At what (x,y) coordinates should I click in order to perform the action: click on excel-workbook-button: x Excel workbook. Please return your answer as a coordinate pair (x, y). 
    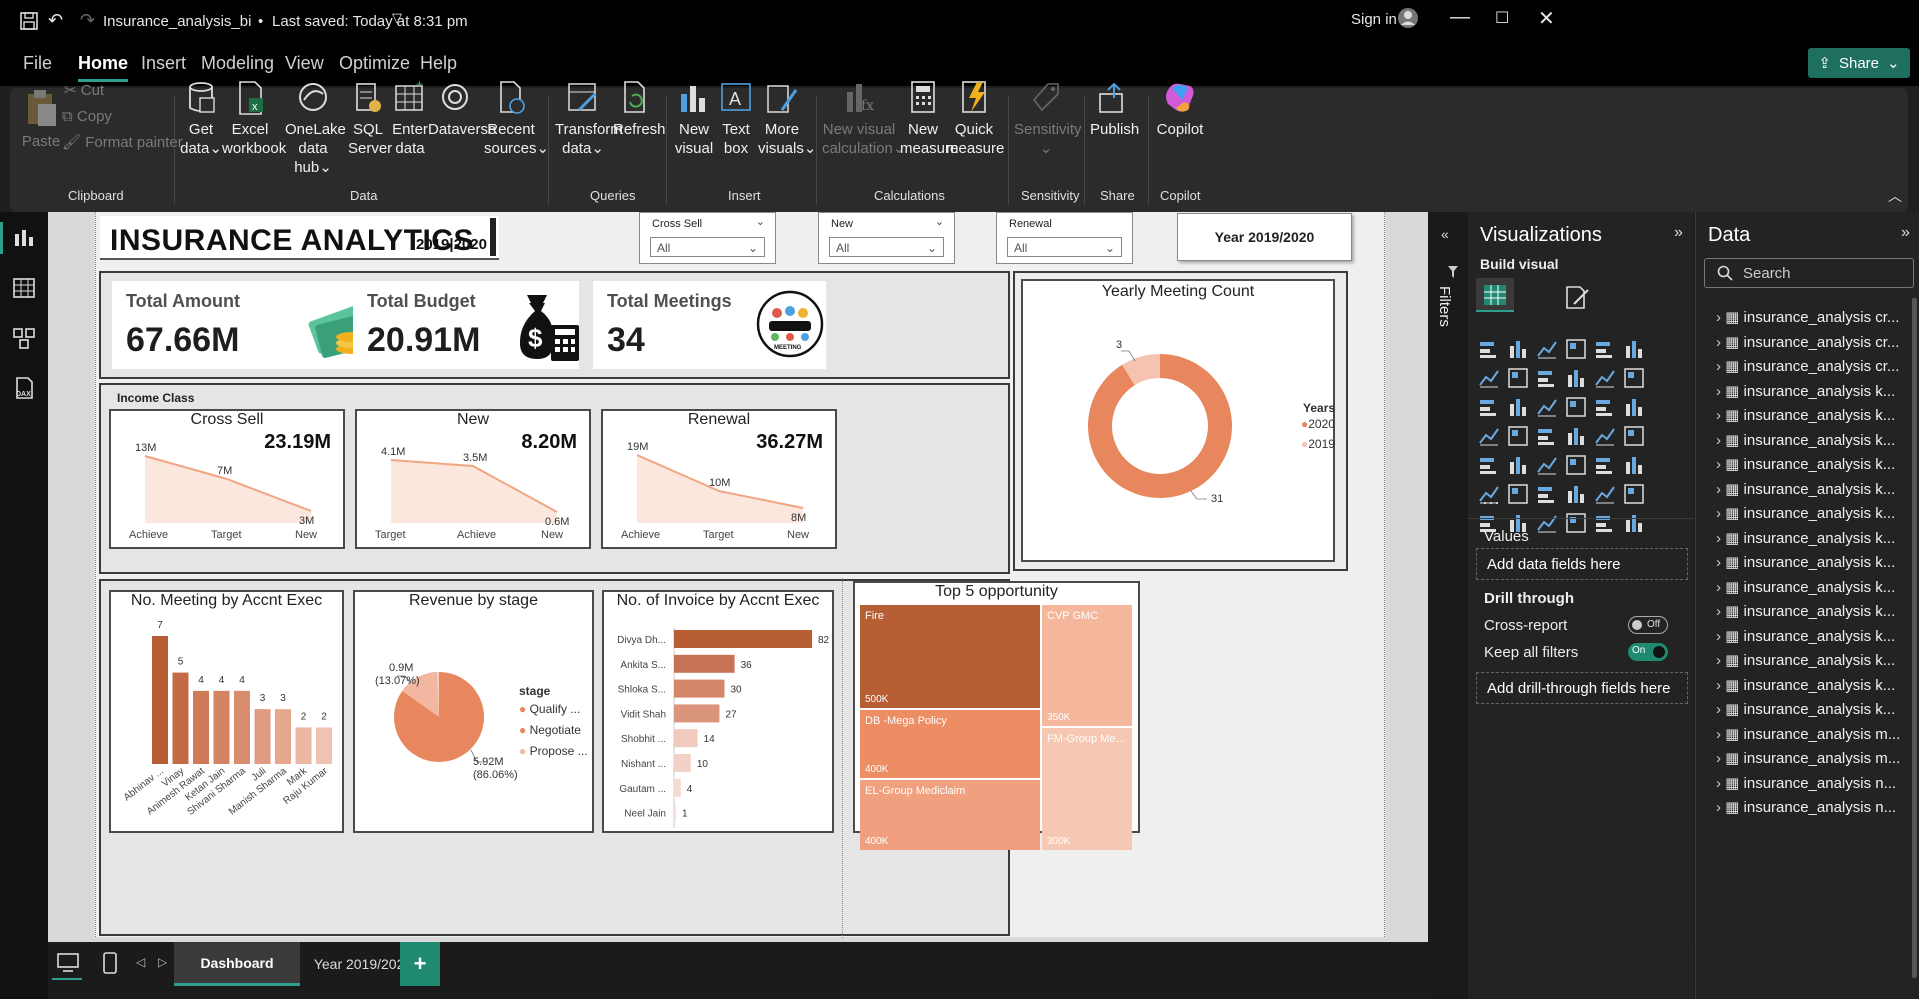
    Looking at the image, I should click on (254, 119).